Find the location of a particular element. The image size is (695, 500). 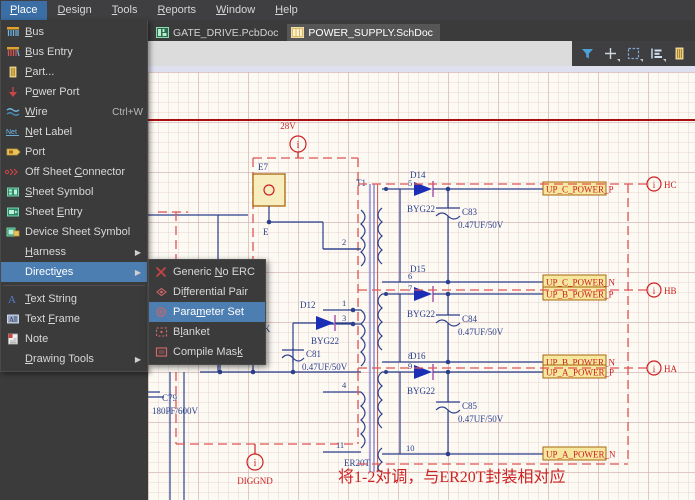

menu-item-text-frame: A Text Frame is located at coordinates (74, 319).